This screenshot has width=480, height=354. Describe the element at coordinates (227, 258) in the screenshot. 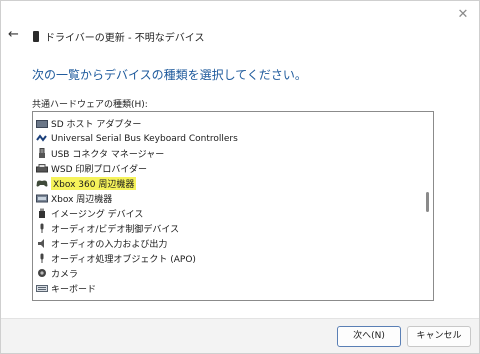

I see `list-item: オーディオ処理オブジェクト (APO)` at that location.